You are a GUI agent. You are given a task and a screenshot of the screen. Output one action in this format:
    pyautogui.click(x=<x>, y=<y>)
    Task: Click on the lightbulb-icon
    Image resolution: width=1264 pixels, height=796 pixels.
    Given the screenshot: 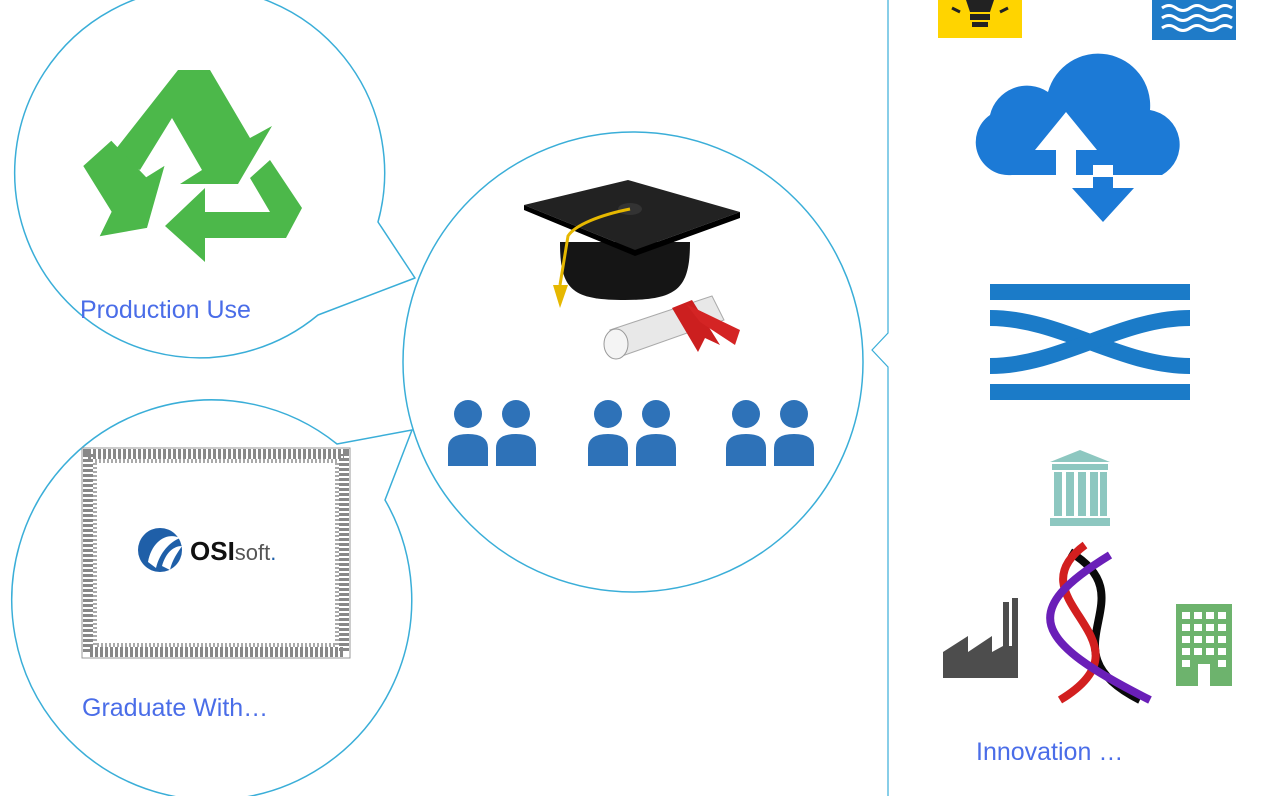 What is the action you would take?
    pyautogui.click(x=980, y=19)
    